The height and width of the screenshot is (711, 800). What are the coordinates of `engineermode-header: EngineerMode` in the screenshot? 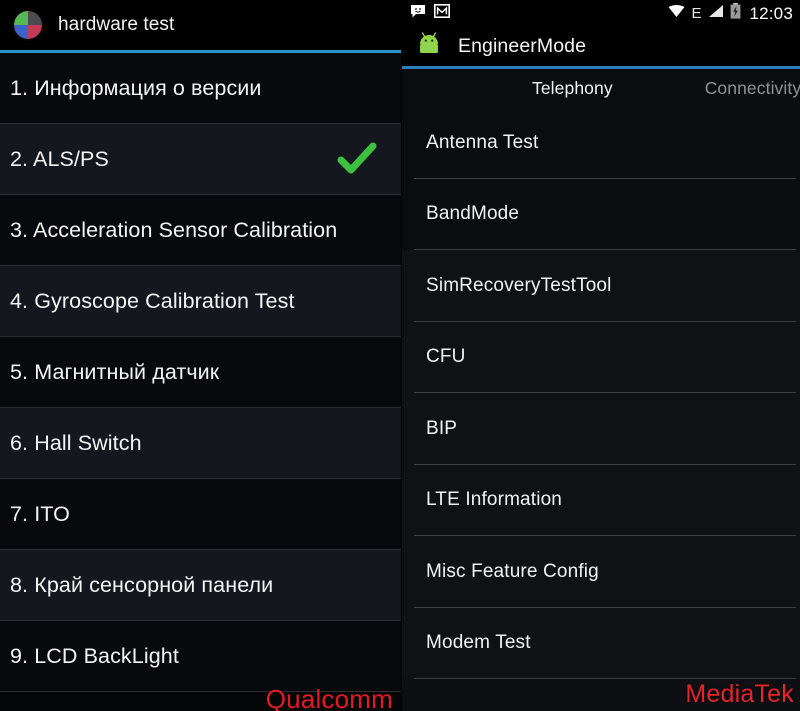 It's located at (601, 46).